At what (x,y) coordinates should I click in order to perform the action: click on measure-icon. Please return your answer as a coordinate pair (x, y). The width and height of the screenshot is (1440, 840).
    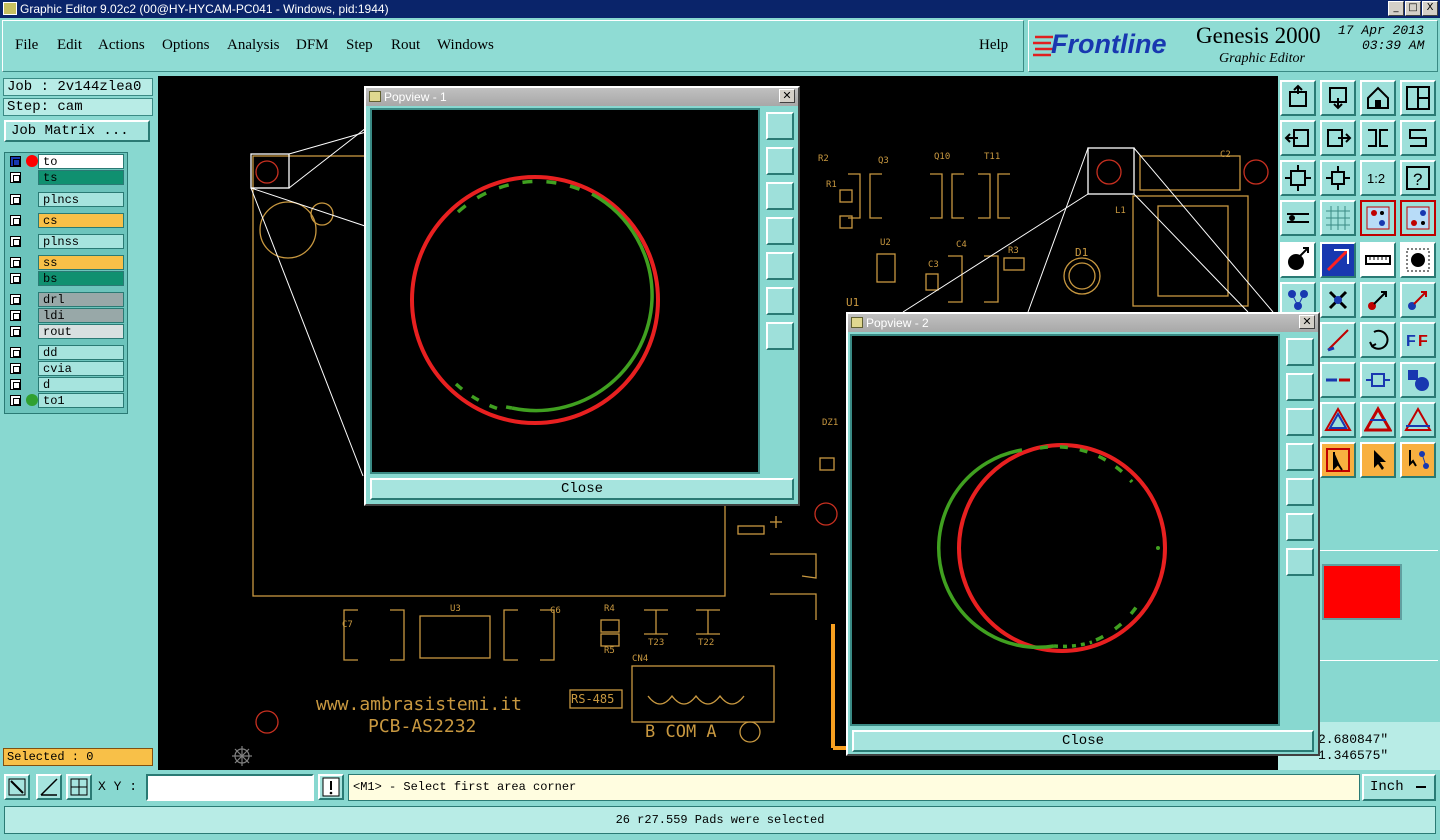
    Looking at the image, I should click on (1298, 218).